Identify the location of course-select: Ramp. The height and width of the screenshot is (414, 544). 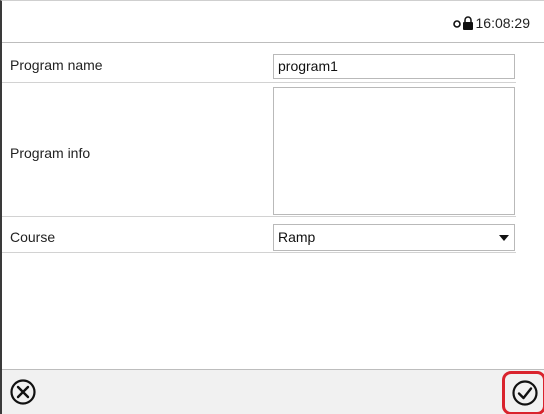
(394, 237).